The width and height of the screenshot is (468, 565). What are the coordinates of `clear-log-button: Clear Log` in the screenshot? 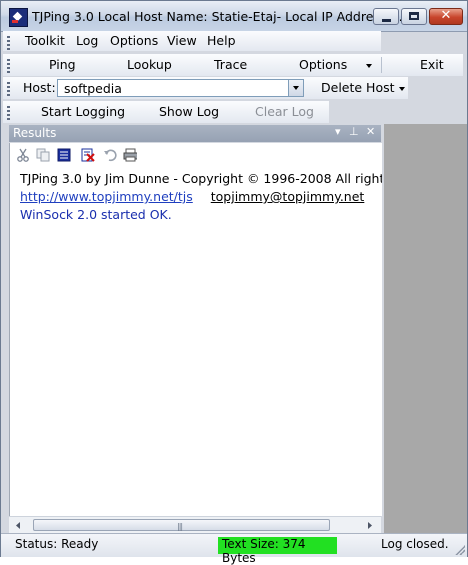 It's located at (284, 111).